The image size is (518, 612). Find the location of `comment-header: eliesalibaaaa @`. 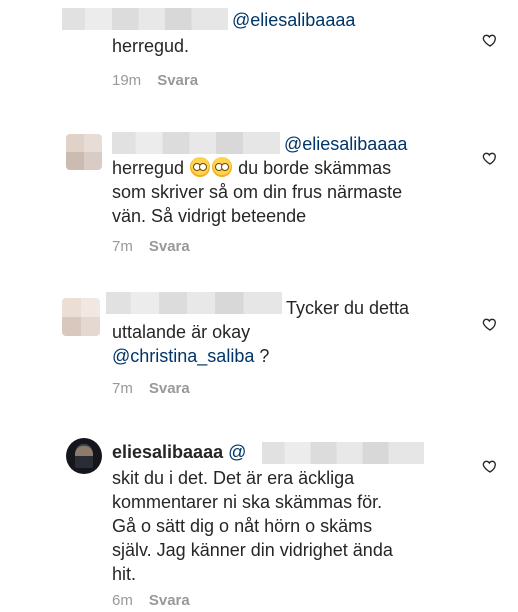

comment-header: eliesalibaaaa @ is located at coordinates (179, 452).